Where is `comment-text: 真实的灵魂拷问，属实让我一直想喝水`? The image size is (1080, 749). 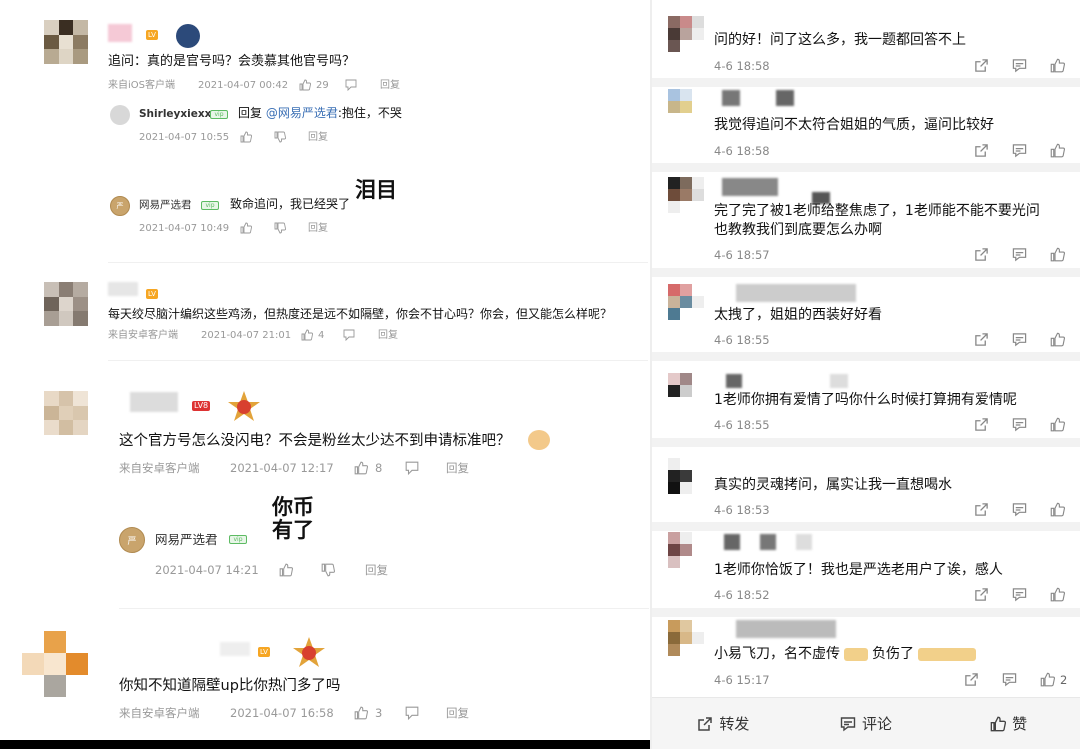
comment-text: 真实的灵魂拷问，属实让我一直想喝水 is located at coordinates (833, 485).